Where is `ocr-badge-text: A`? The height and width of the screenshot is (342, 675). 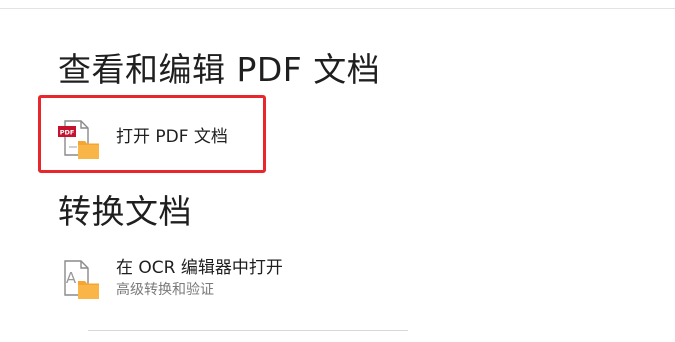 ocr-badge-text: A is located at coordinates (71, 278).